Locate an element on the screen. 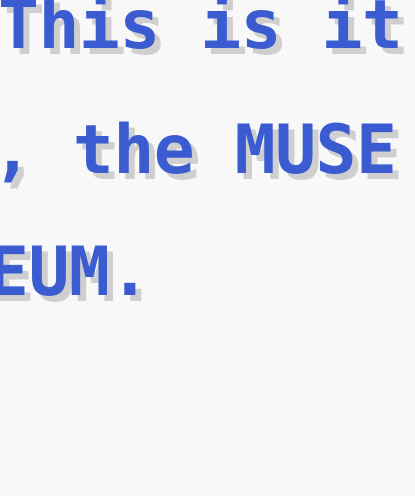 The image size is (415, 496). dialog-line-1: This is it is located at coordinates (201, 32).